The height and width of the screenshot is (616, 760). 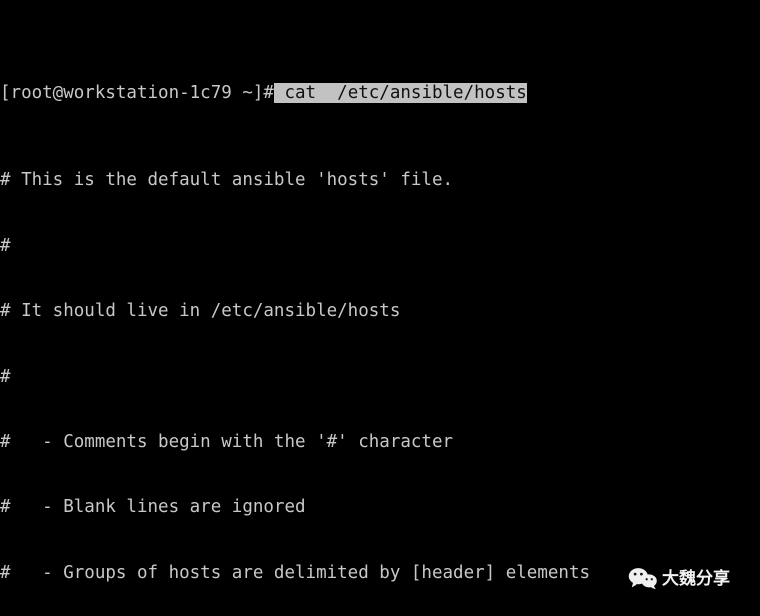 I want to click on selected-command-text: cat /etc/ansible/hosts, so click(x=400, y=93).